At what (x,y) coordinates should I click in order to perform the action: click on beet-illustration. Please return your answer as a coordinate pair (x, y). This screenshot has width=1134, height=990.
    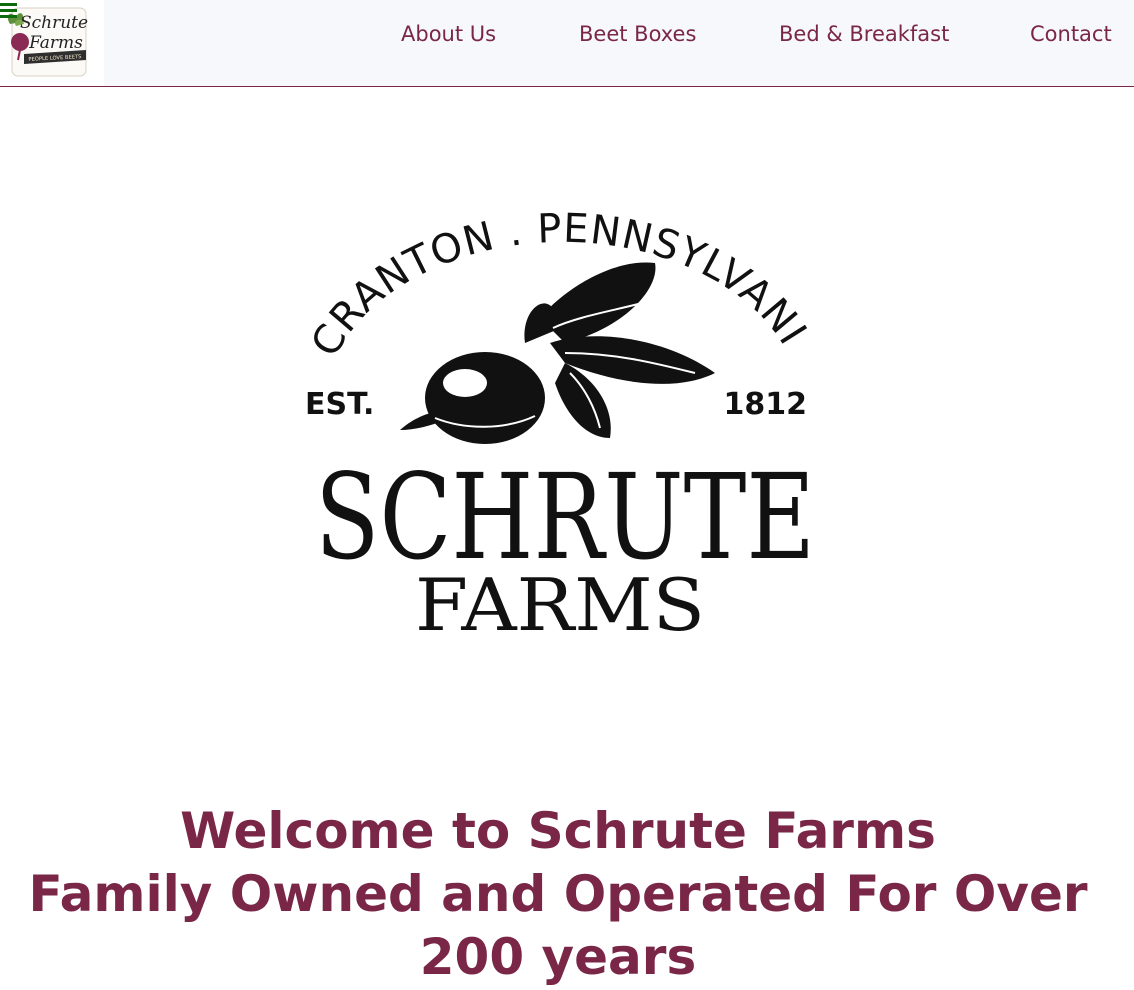
    Looking at the image, I should click on (557, 353).